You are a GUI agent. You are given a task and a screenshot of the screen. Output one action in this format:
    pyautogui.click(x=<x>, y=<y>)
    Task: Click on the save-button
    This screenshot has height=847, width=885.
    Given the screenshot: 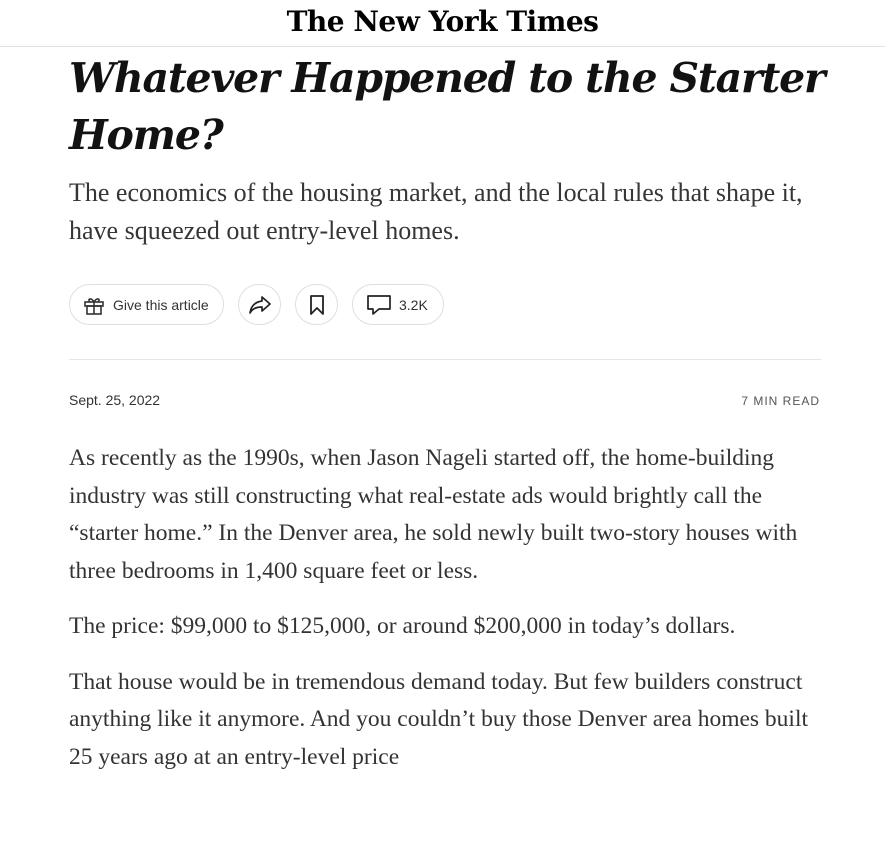 What is the action you would take?
    pyautogui.click(x=316, y=304)
    